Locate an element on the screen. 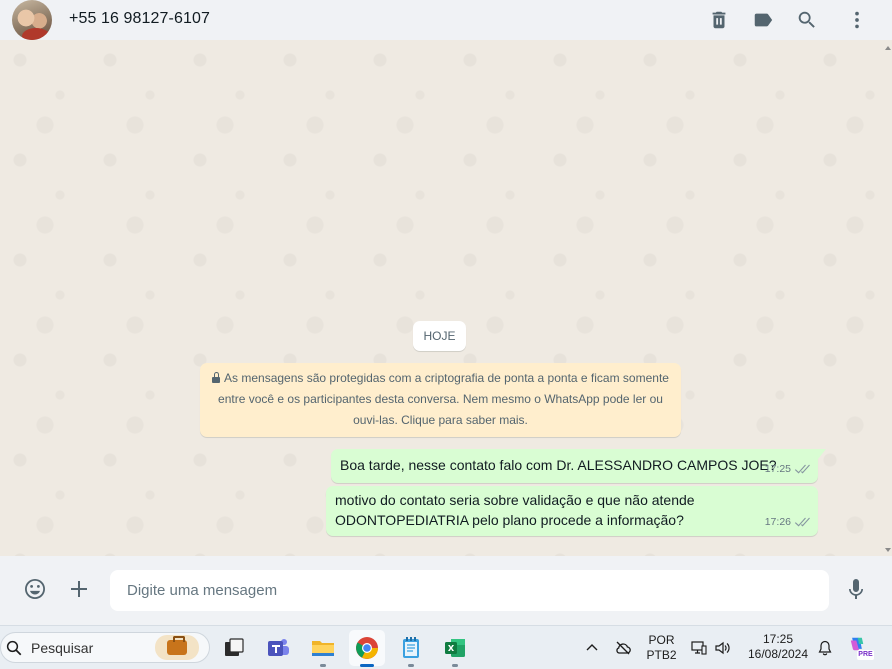 Image resolution: width=892 pixels, height=669 pixels. message-time: 17:26 is located at coordinates (777, 522).